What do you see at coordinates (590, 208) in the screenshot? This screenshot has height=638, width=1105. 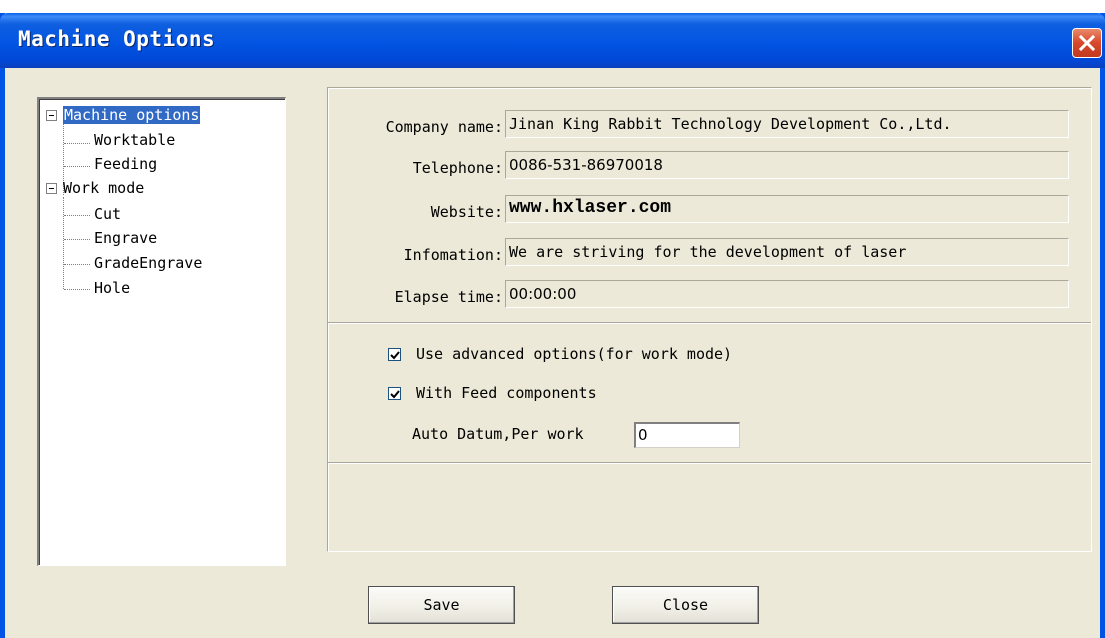 I see `website-value: www.hxlaser.com` at bounding box center [590, 208].